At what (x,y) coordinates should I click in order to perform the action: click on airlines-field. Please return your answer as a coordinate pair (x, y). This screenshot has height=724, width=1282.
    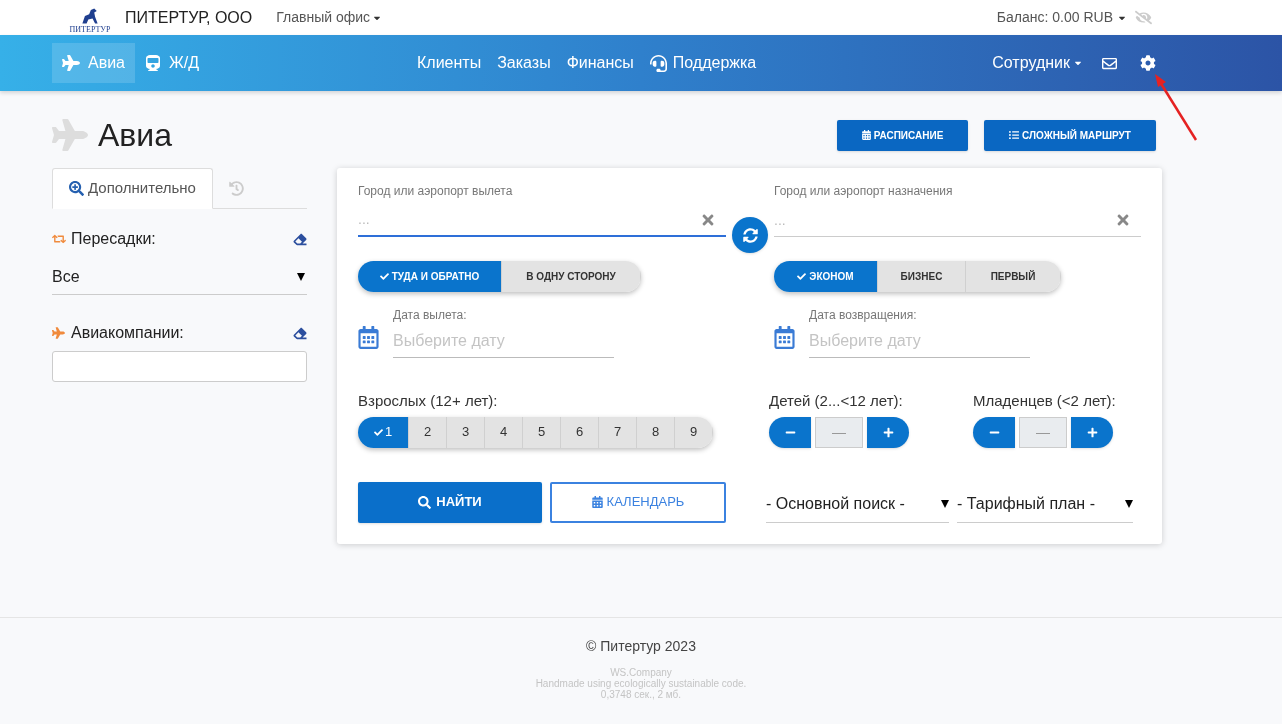
    Looking at the image, I should click on (179, 366).